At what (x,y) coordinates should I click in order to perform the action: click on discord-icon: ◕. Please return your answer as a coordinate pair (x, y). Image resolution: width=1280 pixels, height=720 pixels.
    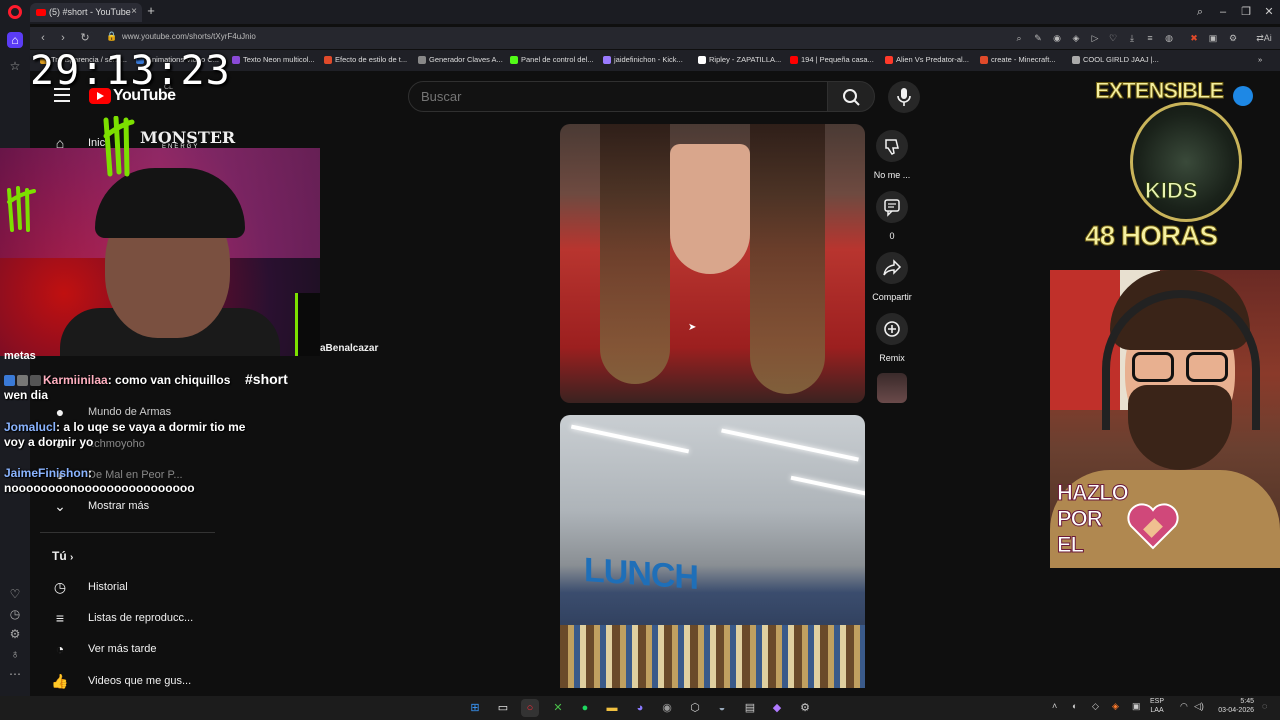
    Looking at the image, I should click on (640, 708).